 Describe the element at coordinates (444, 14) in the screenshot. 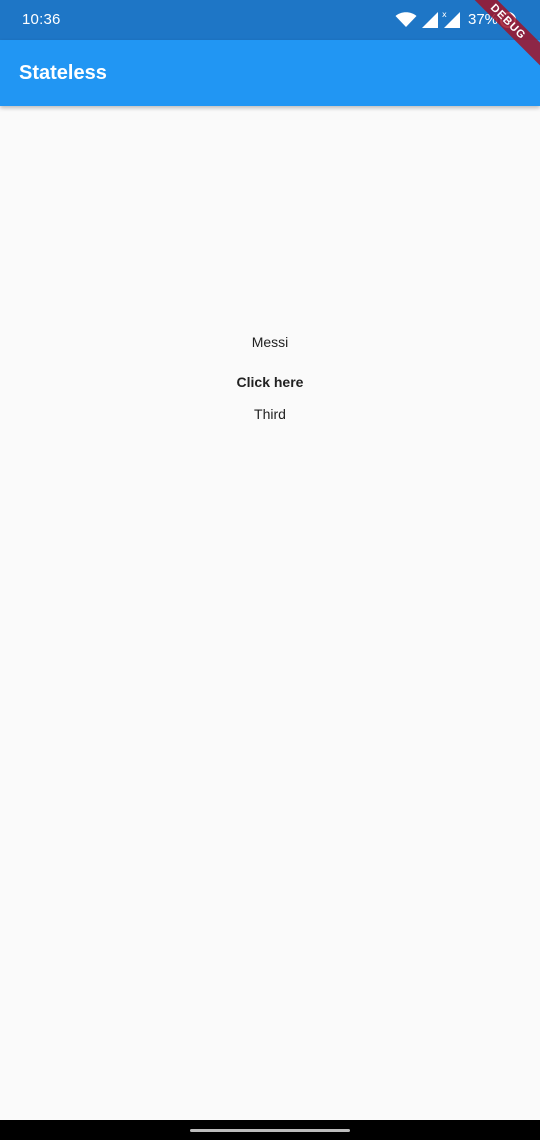

I see `svg-text: x` at that location.